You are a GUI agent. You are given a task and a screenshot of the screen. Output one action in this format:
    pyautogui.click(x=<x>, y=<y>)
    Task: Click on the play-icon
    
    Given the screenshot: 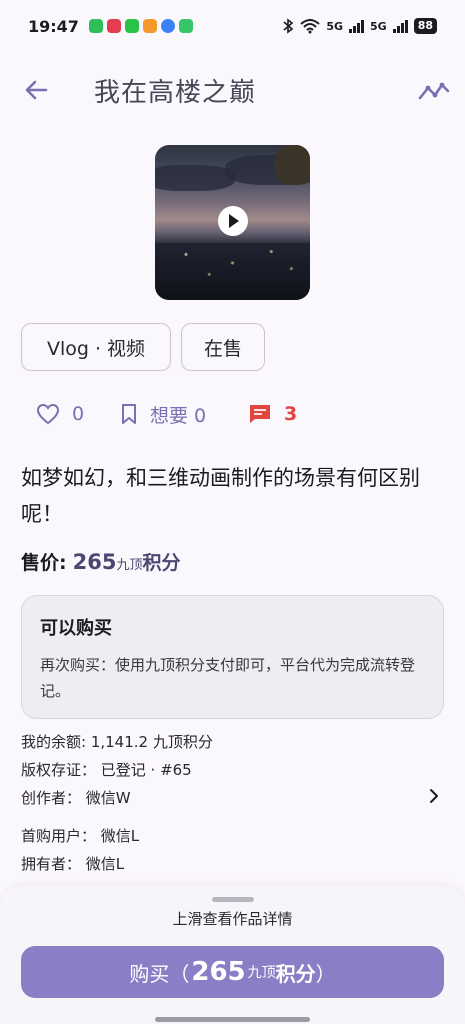 What is the action you would take?
    pyautogui.click(x=234, y=221)
    